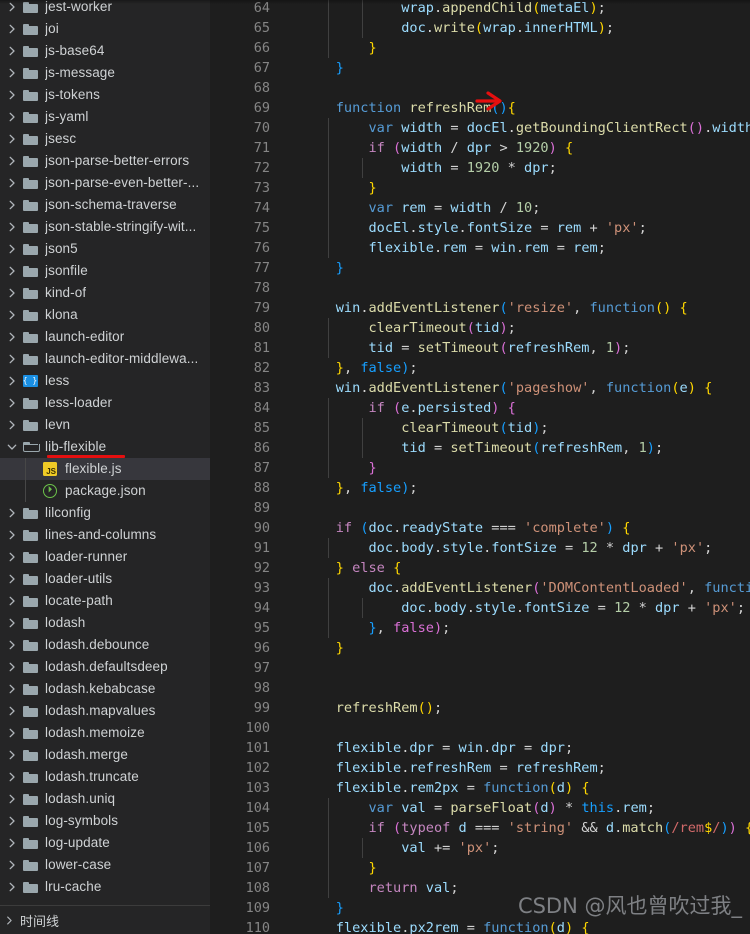 This screenshot has height=934, width=750. What do you see at coordinates (438, 148) in the screenshot?
I see `code-line: if (width / dpr > 1920) {` at bounding box center [438, 148].